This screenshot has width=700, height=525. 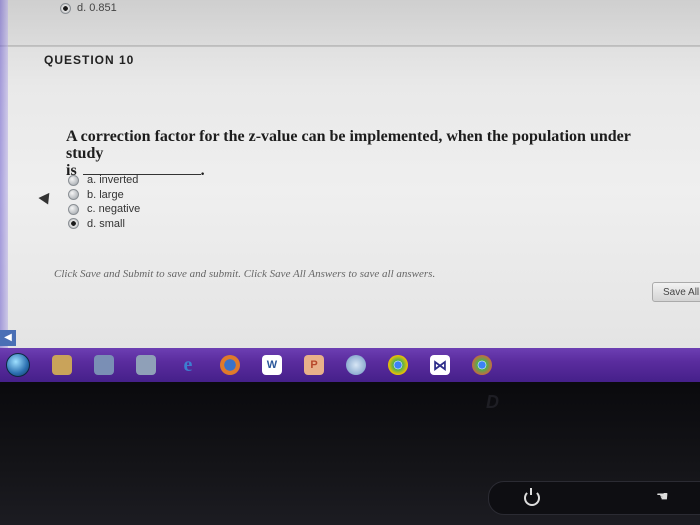 I want to click on chrome-icon, so click(x=398, y=365).